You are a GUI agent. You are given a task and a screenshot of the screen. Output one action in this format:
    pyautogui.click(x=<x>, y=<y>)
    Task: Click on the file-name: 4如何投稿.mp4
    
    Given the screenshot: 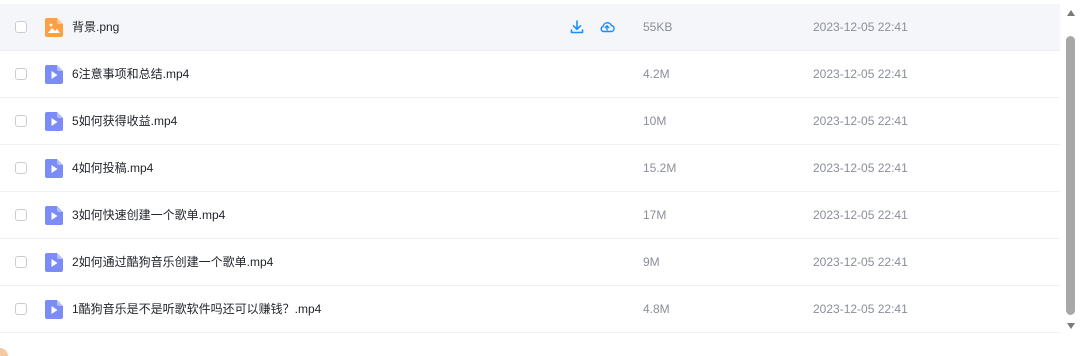 What is the action you would take?
    pyautogui.click(x=112, y=168)
    